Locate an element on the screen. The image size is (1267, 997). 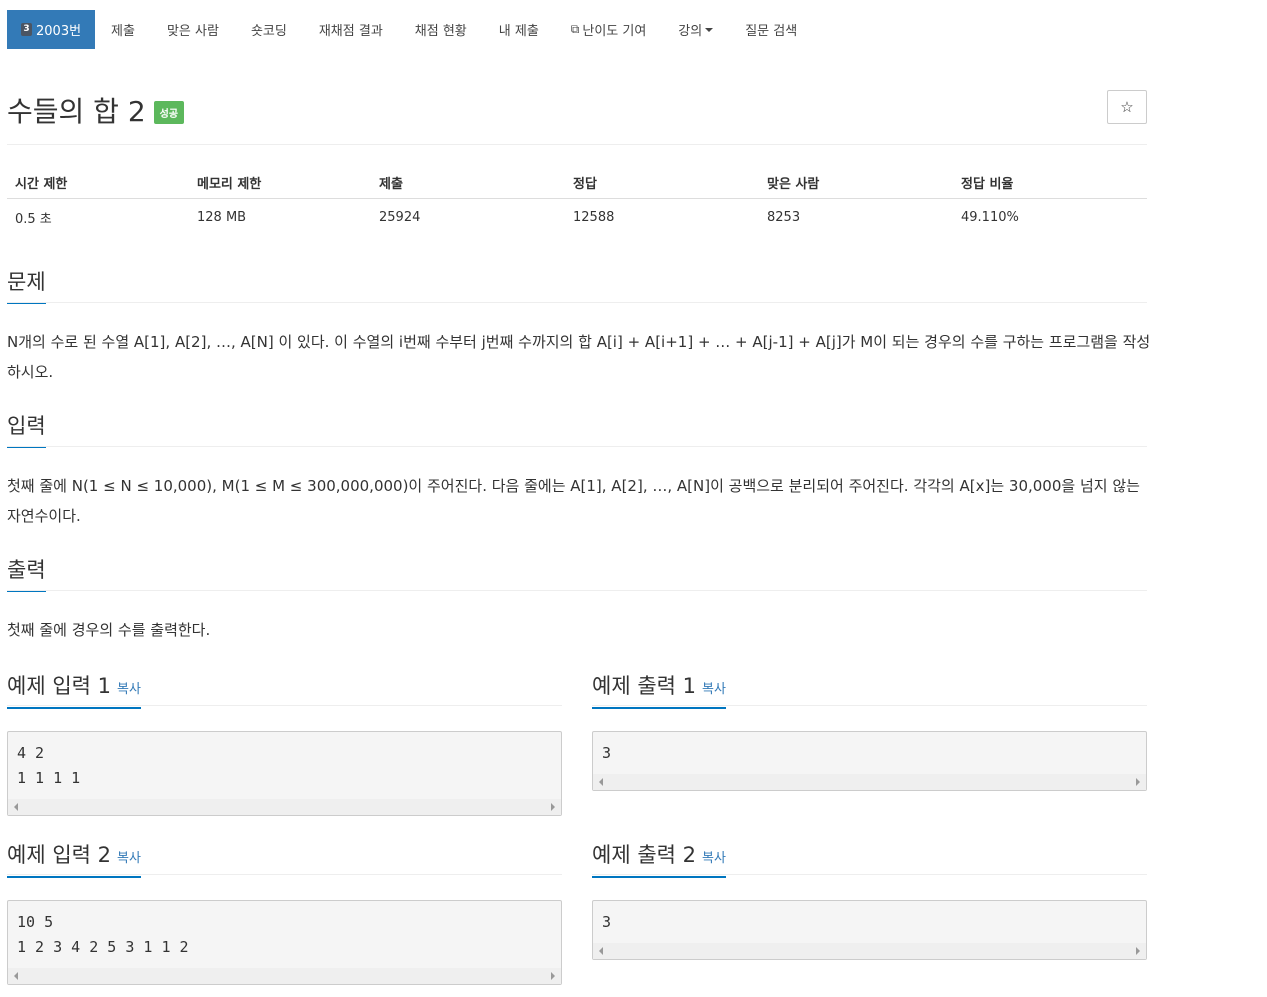
nav-problem-number: 3 2003번 is located at coordinates (51, 29).